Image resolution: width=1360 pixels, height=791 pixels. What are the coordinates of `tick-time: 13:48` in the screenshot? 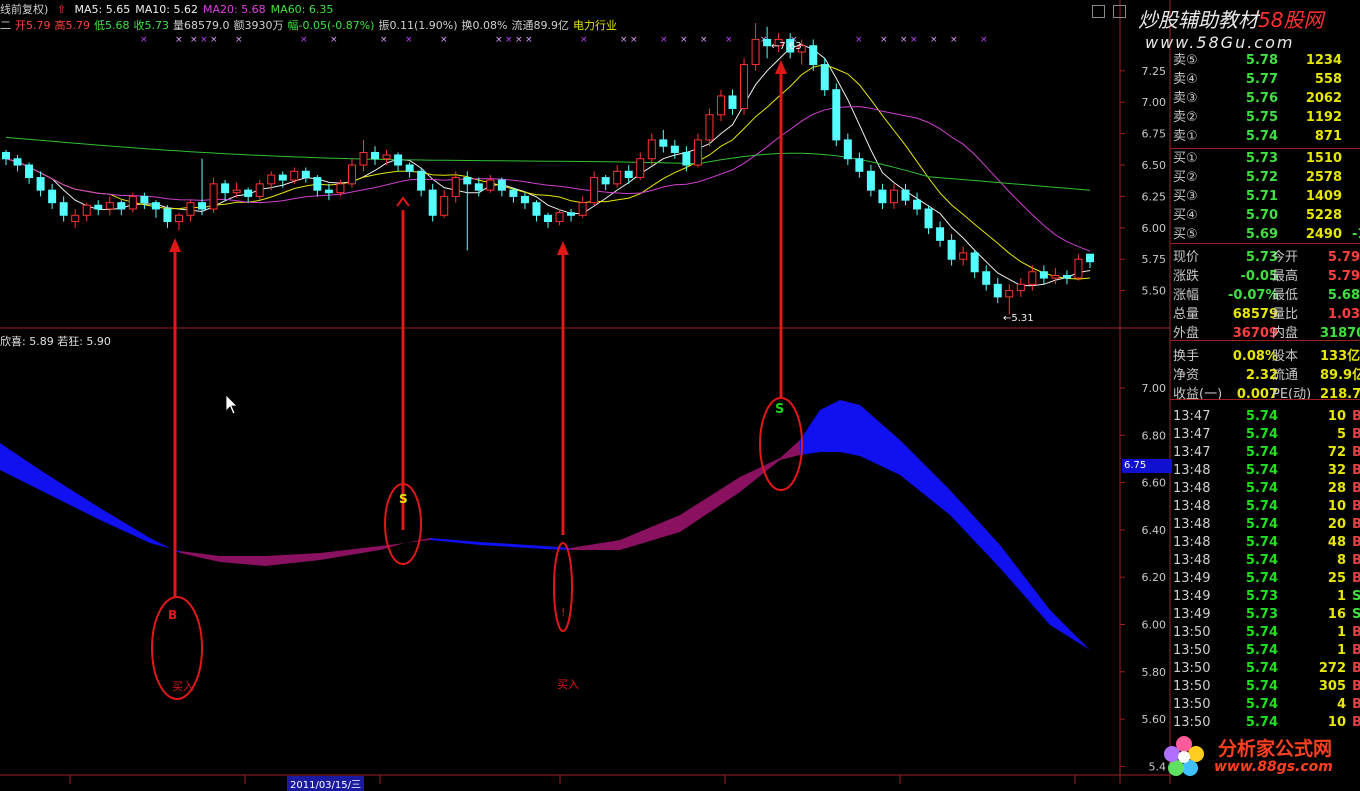 It's located at (1192, 470).